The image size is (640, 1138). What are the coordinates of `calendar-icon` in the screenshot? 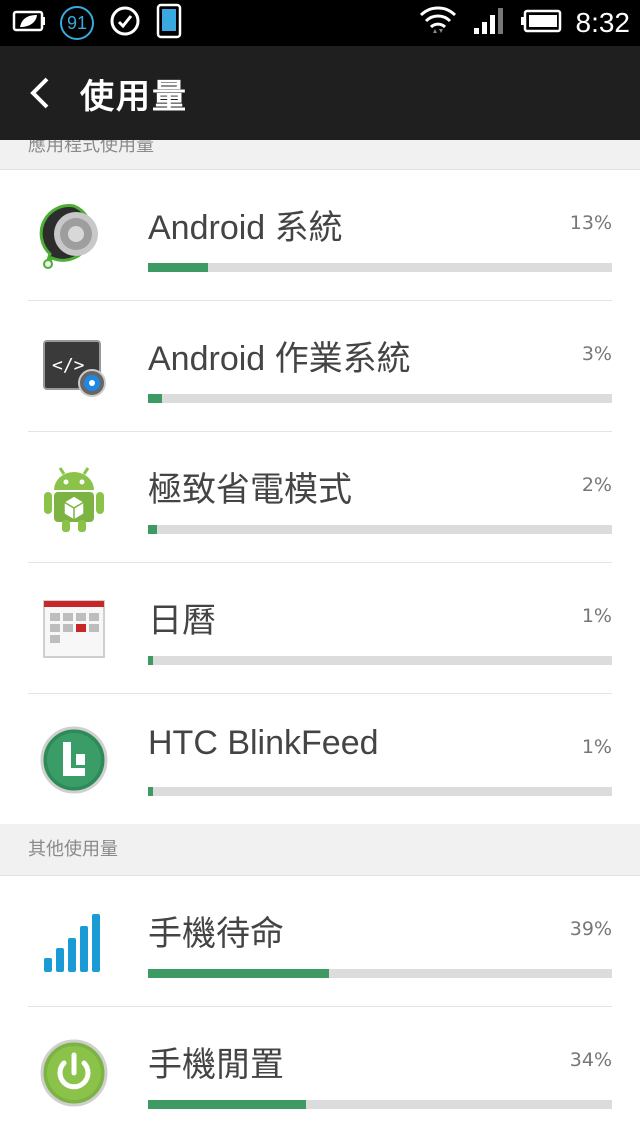 It's located at (74, 629).